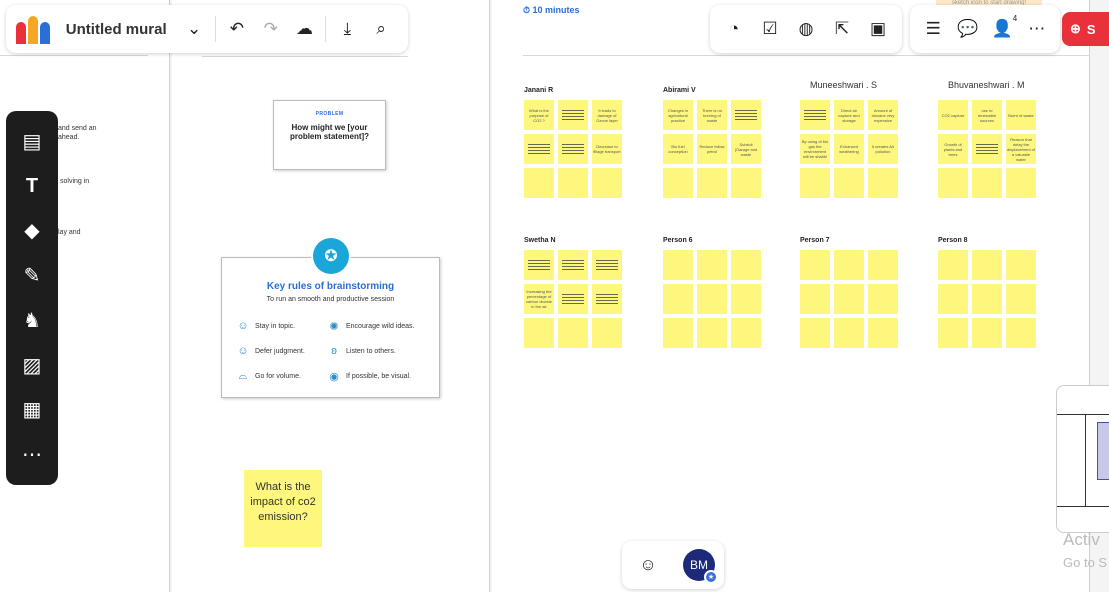  Describe the element at coordinates (32, 231) in the screenshot. I see `shapes-icon: ◆` at that location.